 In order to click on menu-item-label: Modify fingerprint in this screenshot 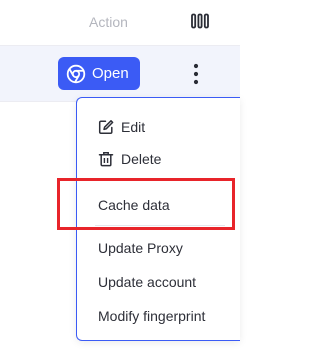, I will do `click(152, 316)`.